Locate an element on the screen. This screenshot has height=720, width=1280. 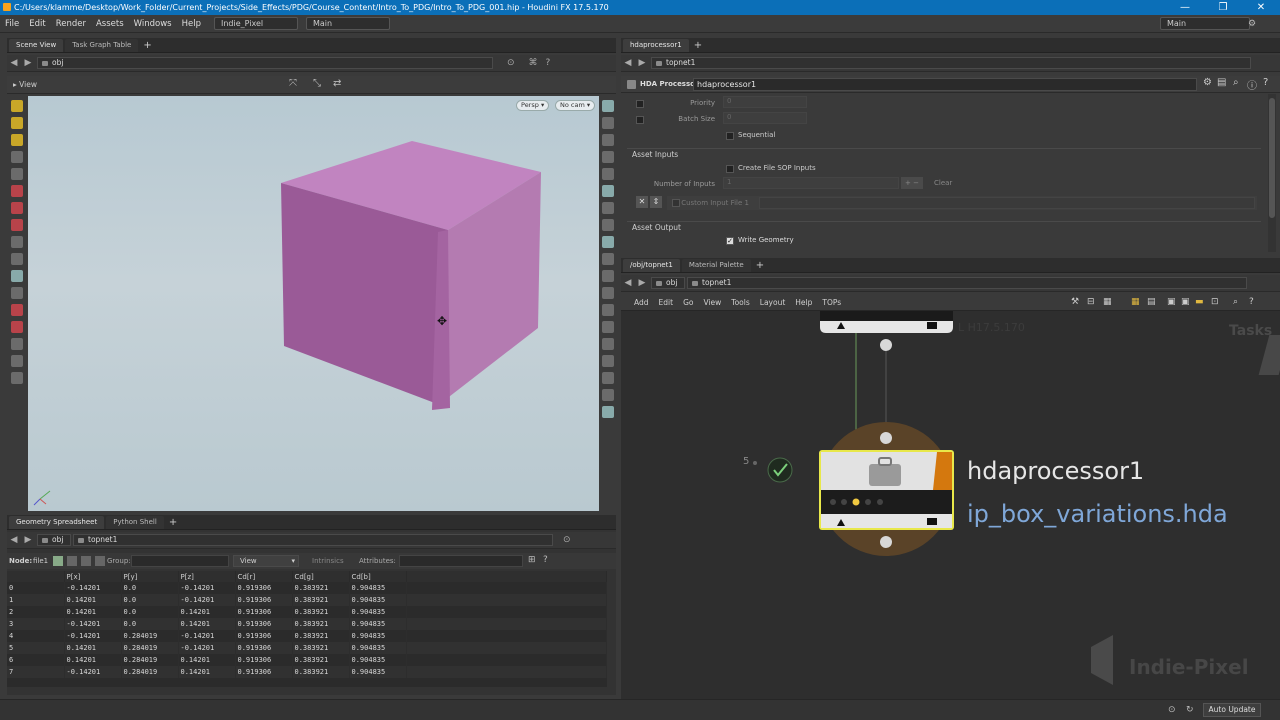
camera-icon is located at coordinates (17, 242).